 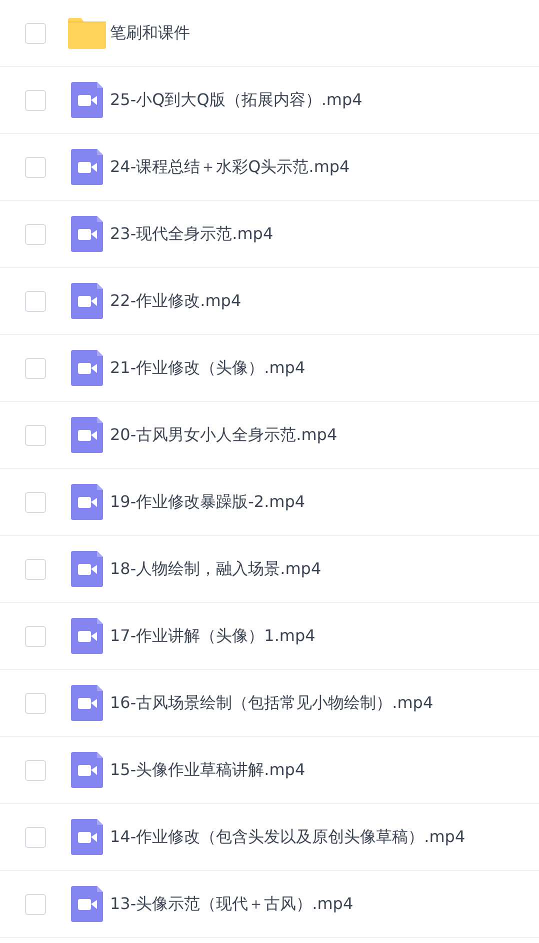 What do you see at coordinates (272, 703) in the screenshot?
I see `file-name: 16-古风场景绘制（包括常见小物绘制）.mp4` at bounding box center [272, 703].